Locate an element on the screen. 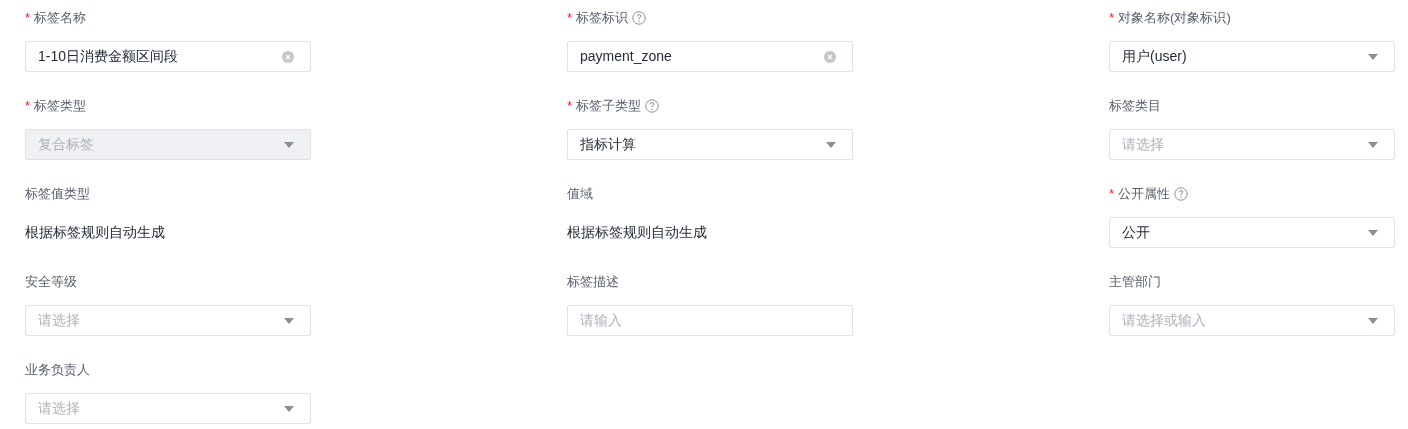 The image size is (1408, 429). field-label: 对象名称(对象标识) is located at coordinates (1174, 18).